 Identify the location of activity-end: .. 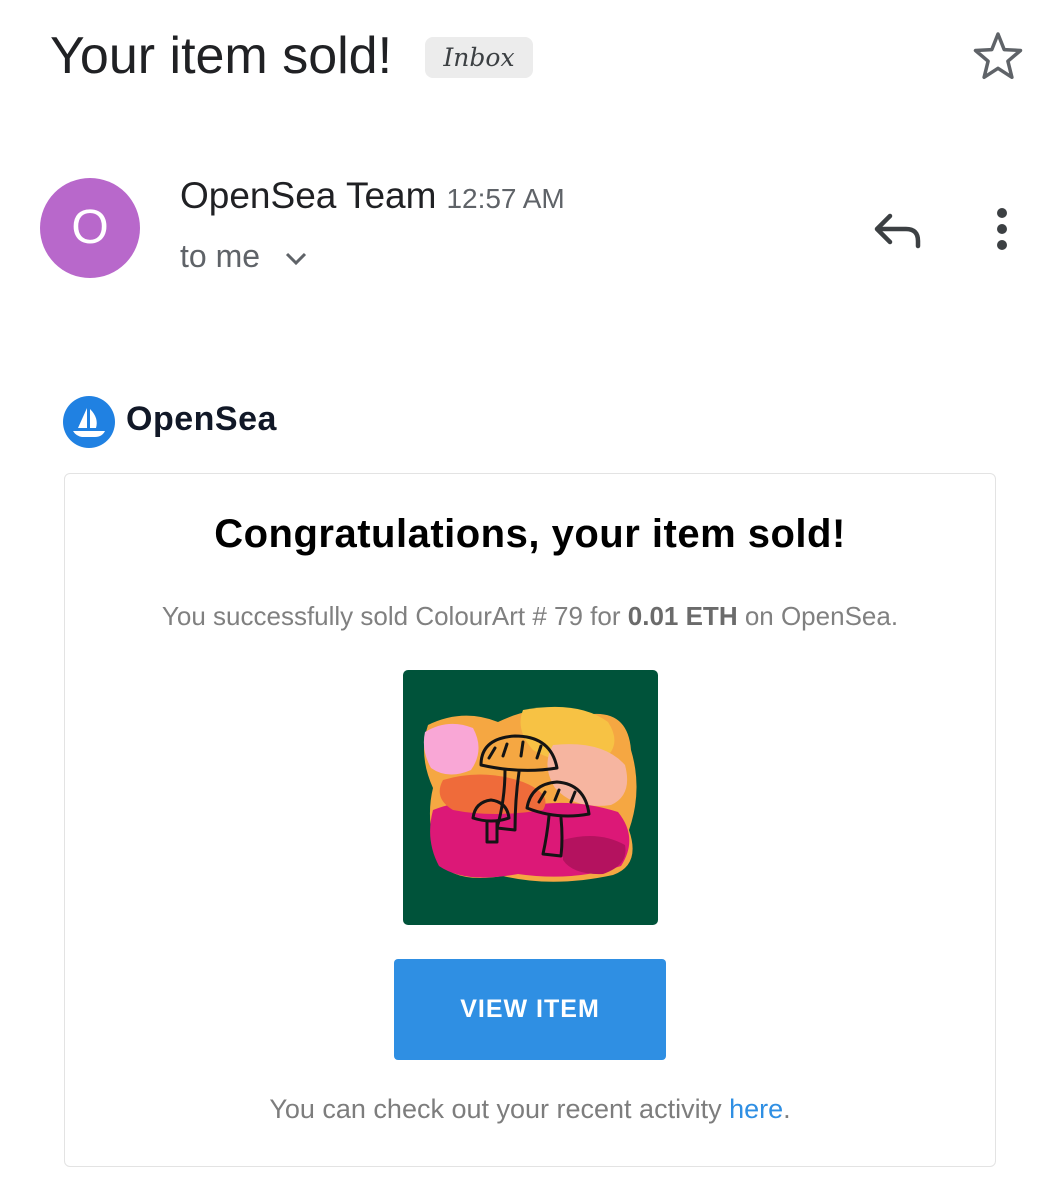
(787, 1109).